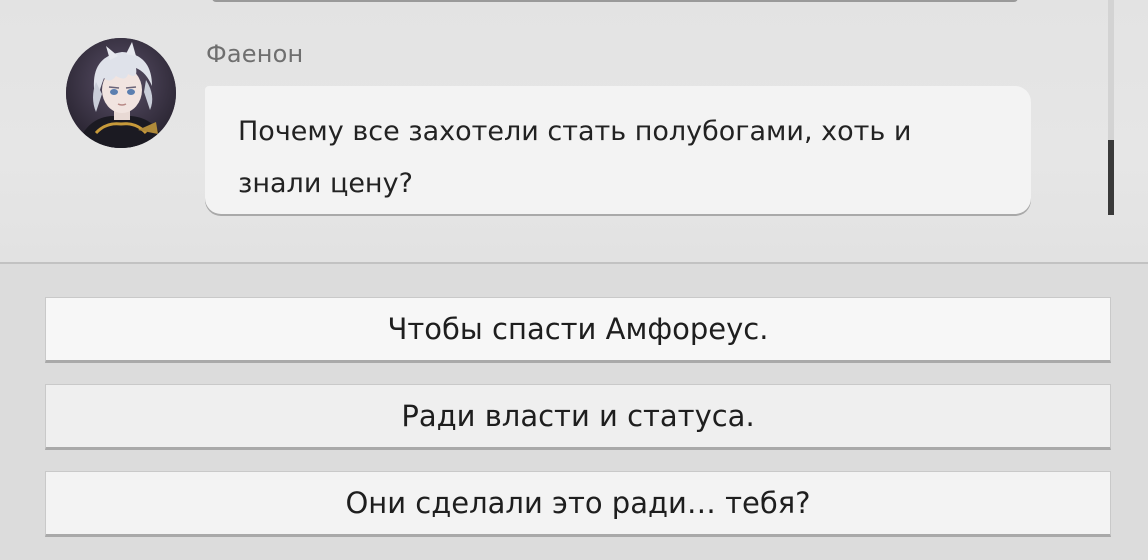  Describe the element at coordinates (255, 54) in the screenshot. I see `speaker-name: Фаенон` at that location.